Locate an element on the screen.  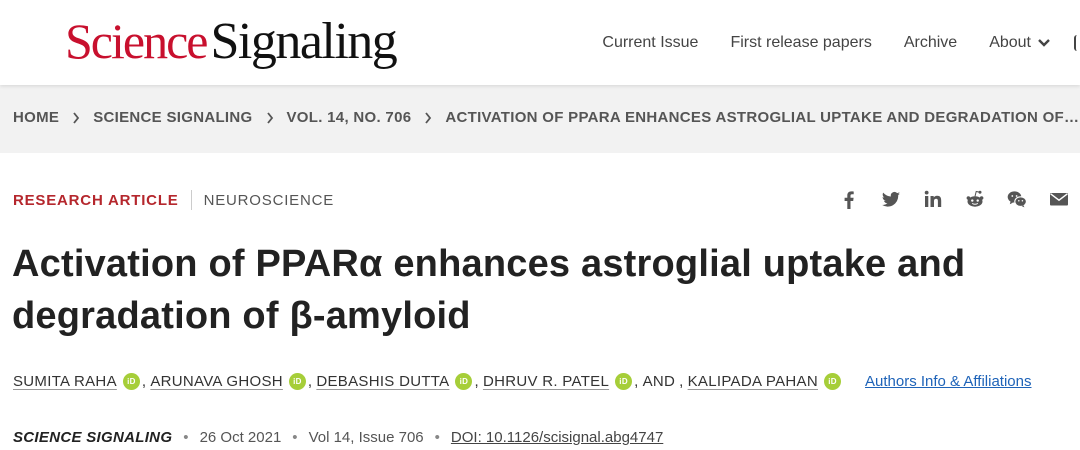
nav-about: About is located at coordinates (1020, 43).